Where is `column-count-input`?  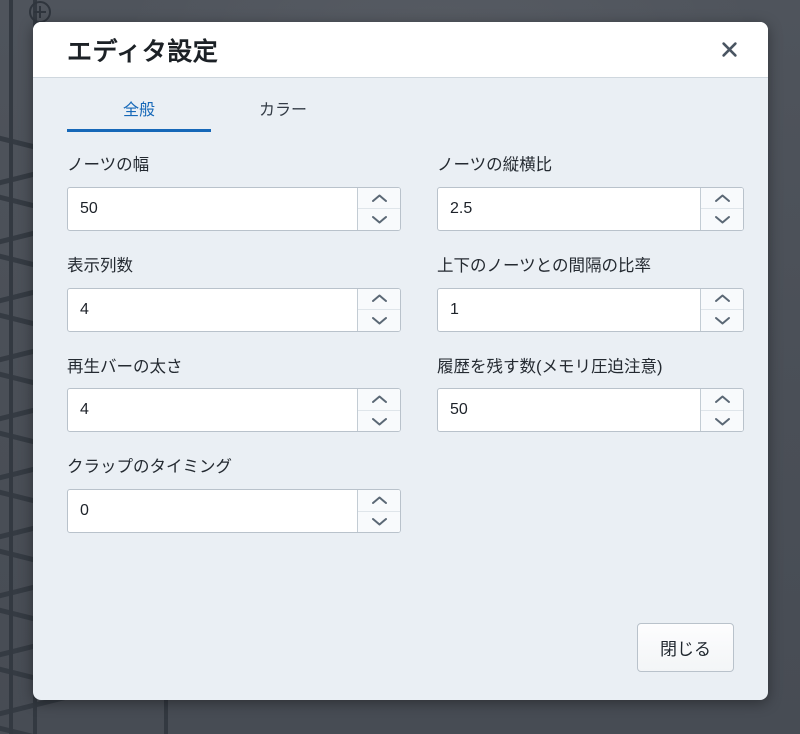 column-count-input is located at coordinates (212, 309).